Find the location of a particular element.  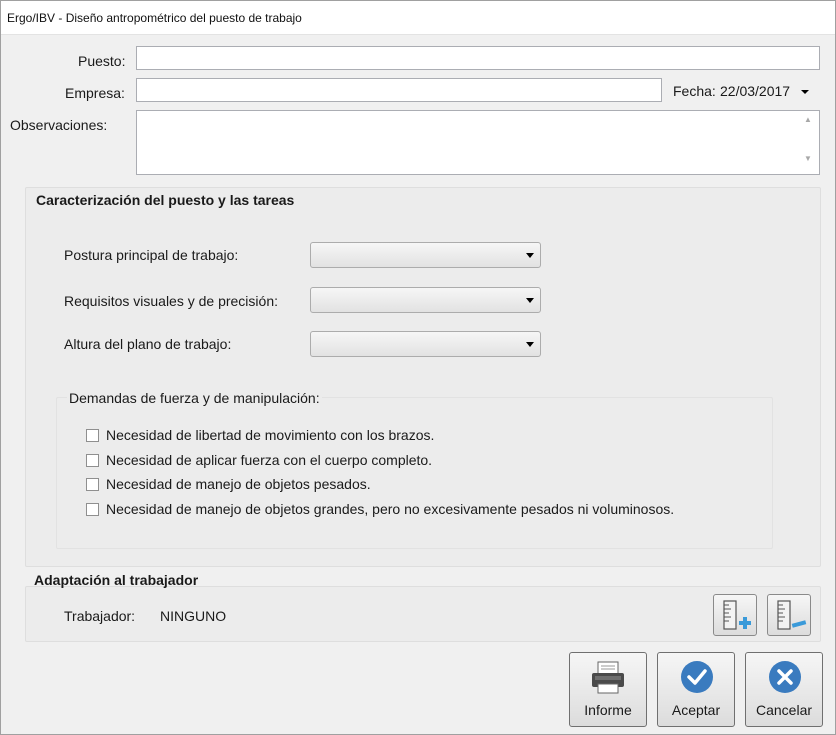

fuerza-cuerpo-checkbox is located at coordinates (92, 460).